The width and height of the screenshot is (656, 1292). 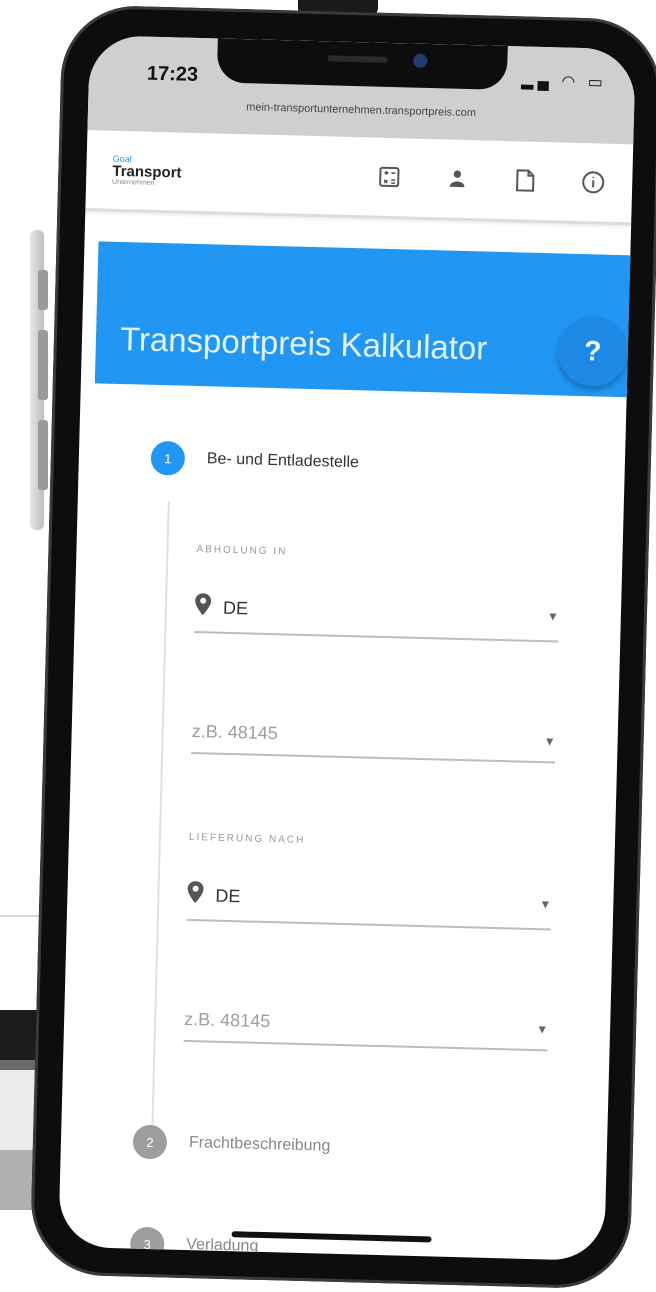 What do you see at coordinates (373, 742) in the screenshot?
I see `pickup-zip-field: z.B. 48145 ▼` at bounding box center [373, 742].